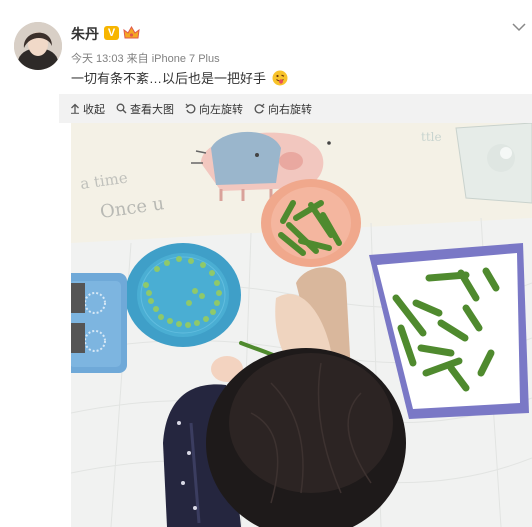 The image size is (532, 527). I want to click on rotate-left-button: 向左旋转, so click(214, 109).